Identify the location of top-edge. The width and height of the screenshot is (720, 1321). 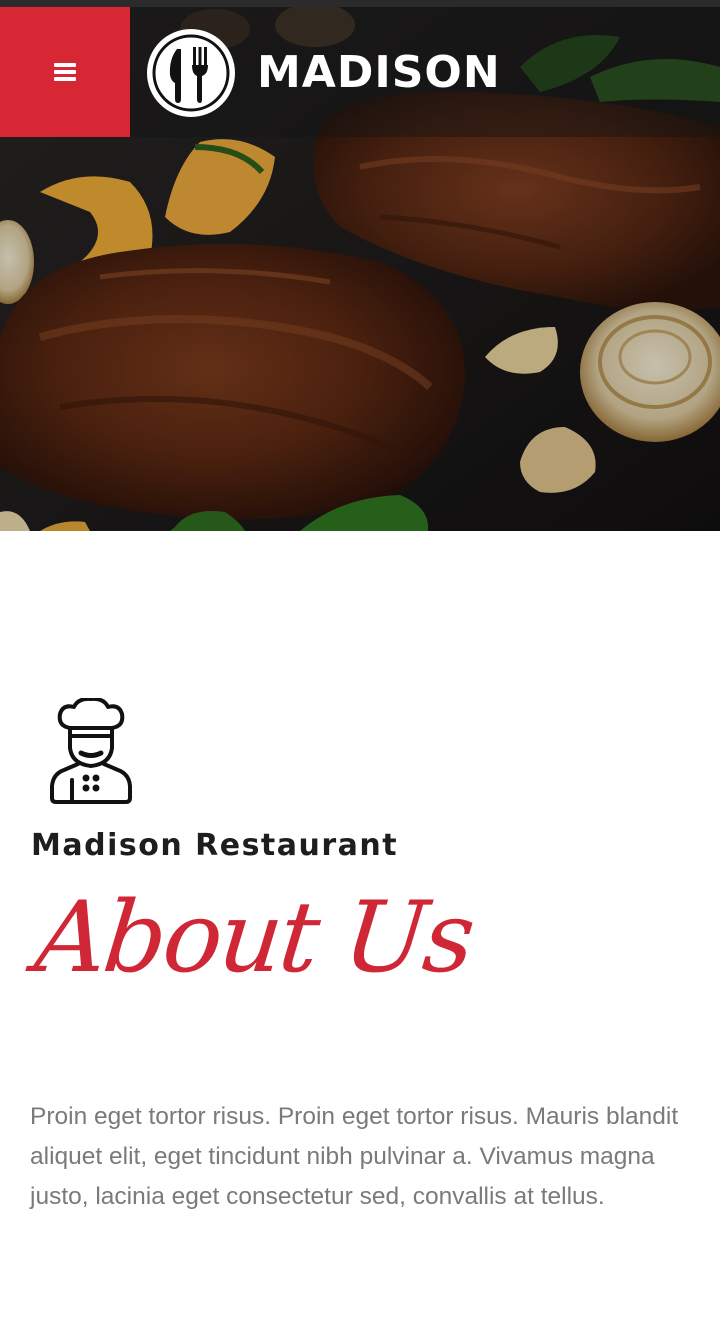
(360, 3).